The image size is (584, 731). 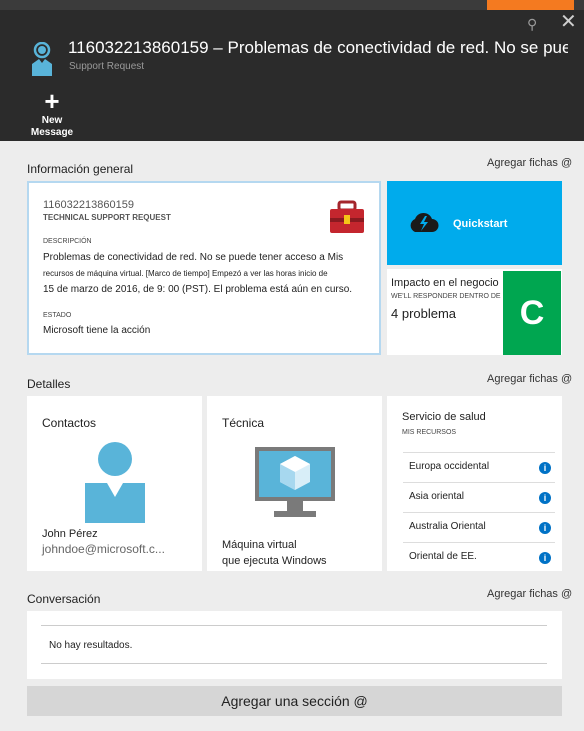 What do you see at coordinates (535, 24) in the screenshot?
I see `pin-icon: ⚲` at bounding box center [535, 24].